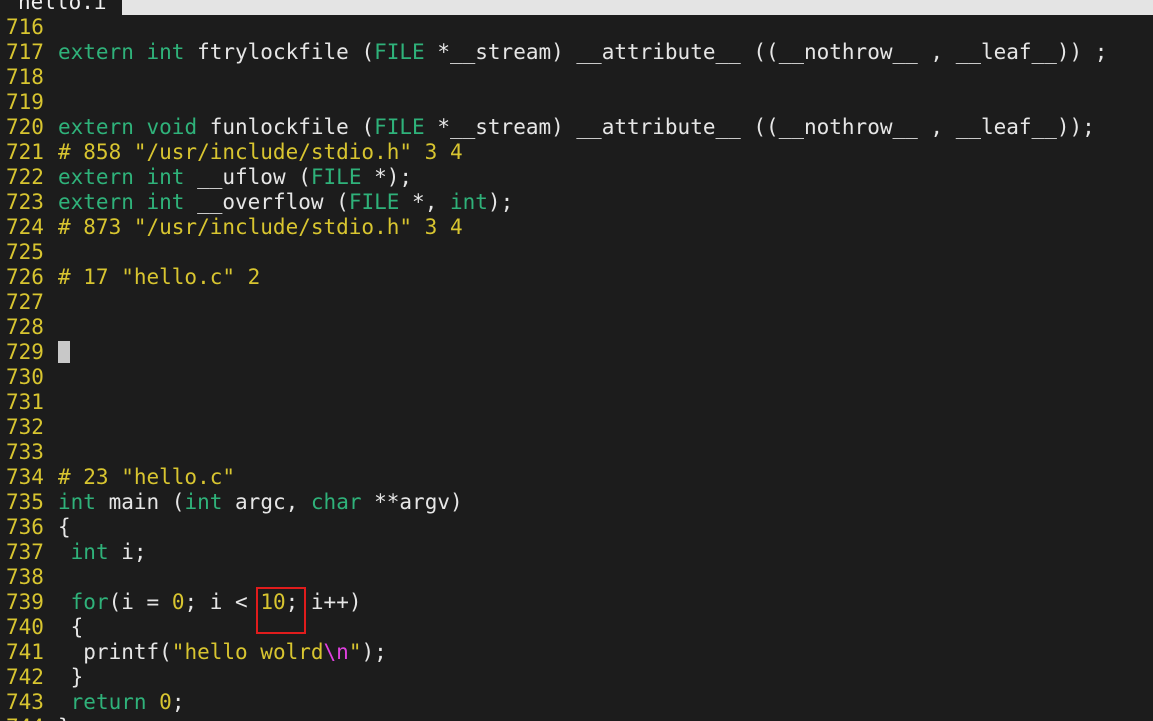  What do you see at coordinates (576, 552) in the screenshot?
I see `code-line: 737 int i;` at bounding box center [576, 552].